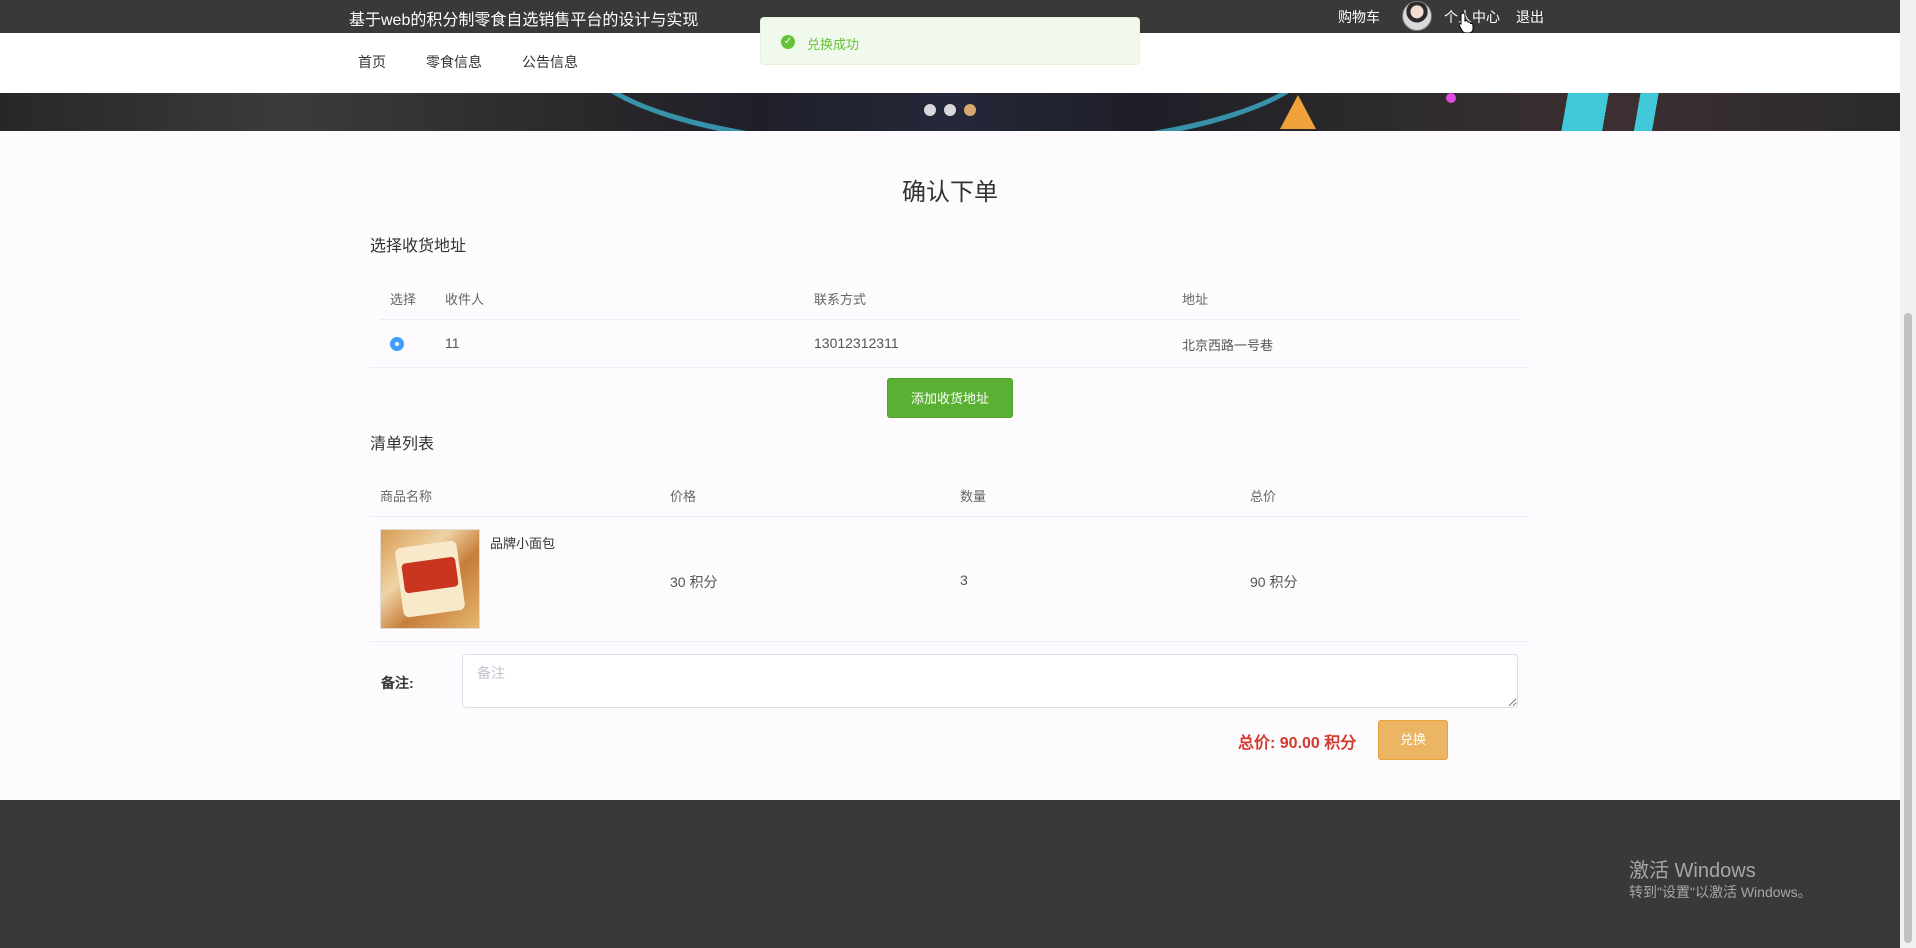 The image size is (1916, 948). I want to click on banner-carousel, so click(950, 112).